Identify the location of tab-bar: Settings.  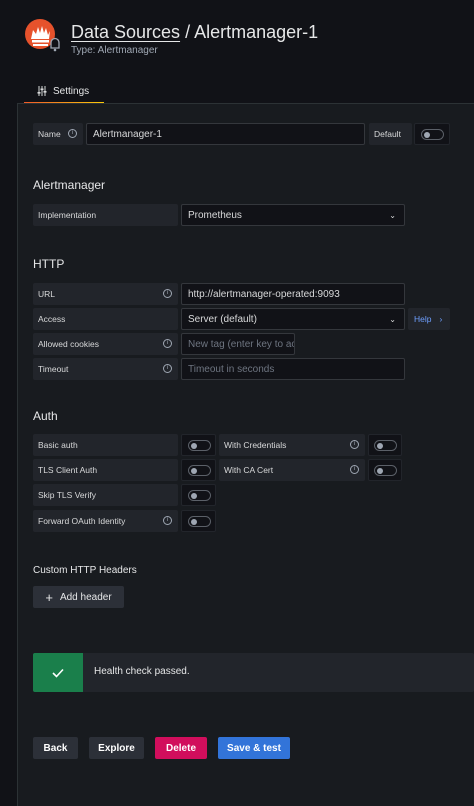
(64, 92).